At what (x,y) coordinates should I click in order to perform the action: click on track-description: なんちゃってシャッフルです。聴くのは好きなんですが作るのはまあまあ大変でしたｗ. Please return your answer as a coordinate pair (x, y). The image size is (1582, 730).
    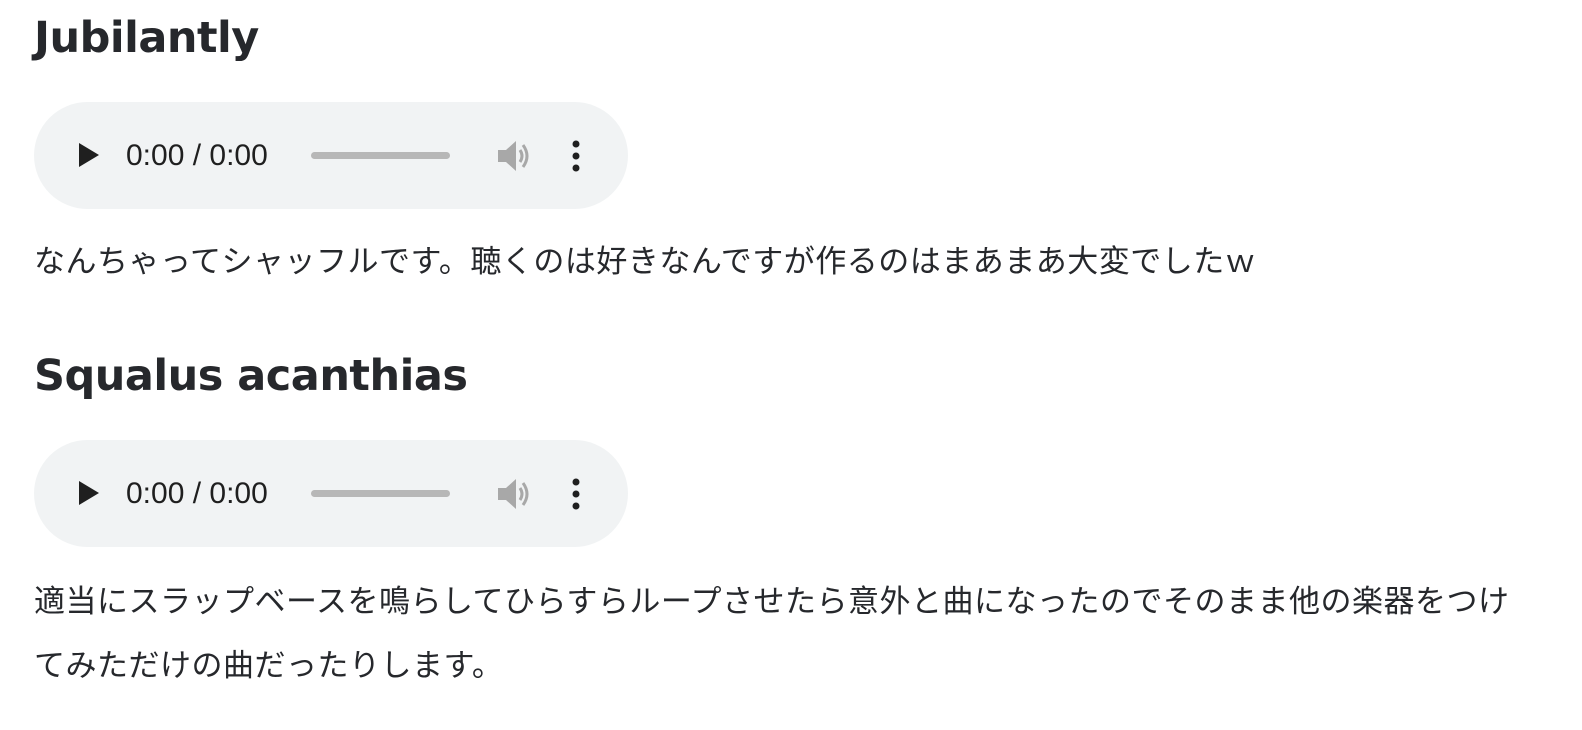
    Looking at the image, I should click on (645, 262).